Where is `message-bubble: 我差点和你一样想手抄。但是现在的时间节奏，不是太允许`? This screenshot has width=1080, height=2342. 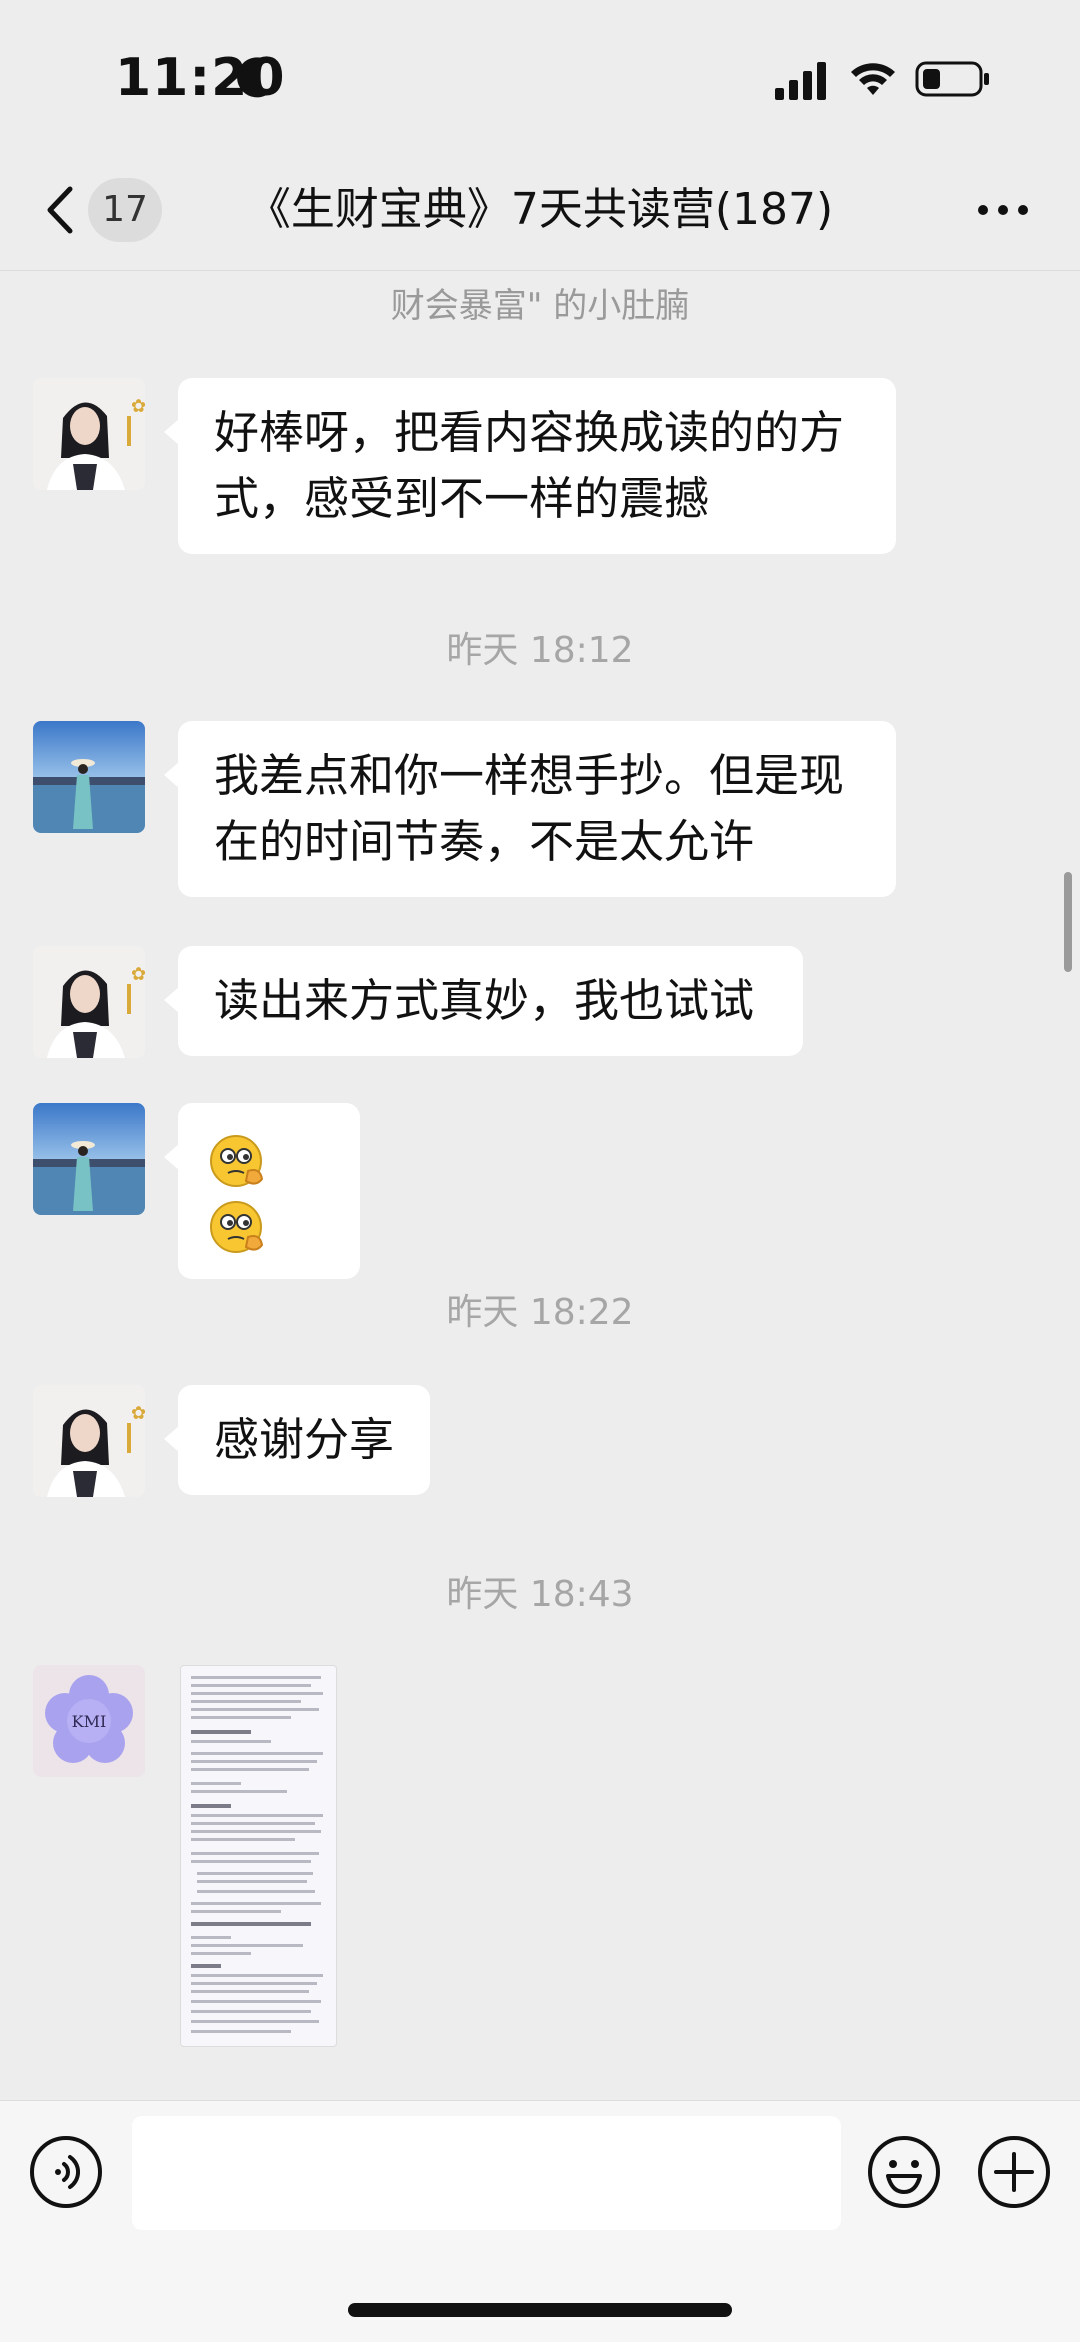
message-bubble: 我差点和你一样想手抄。但是现在的时间节奏，不是太允许 is located at coordinates (530, 809).